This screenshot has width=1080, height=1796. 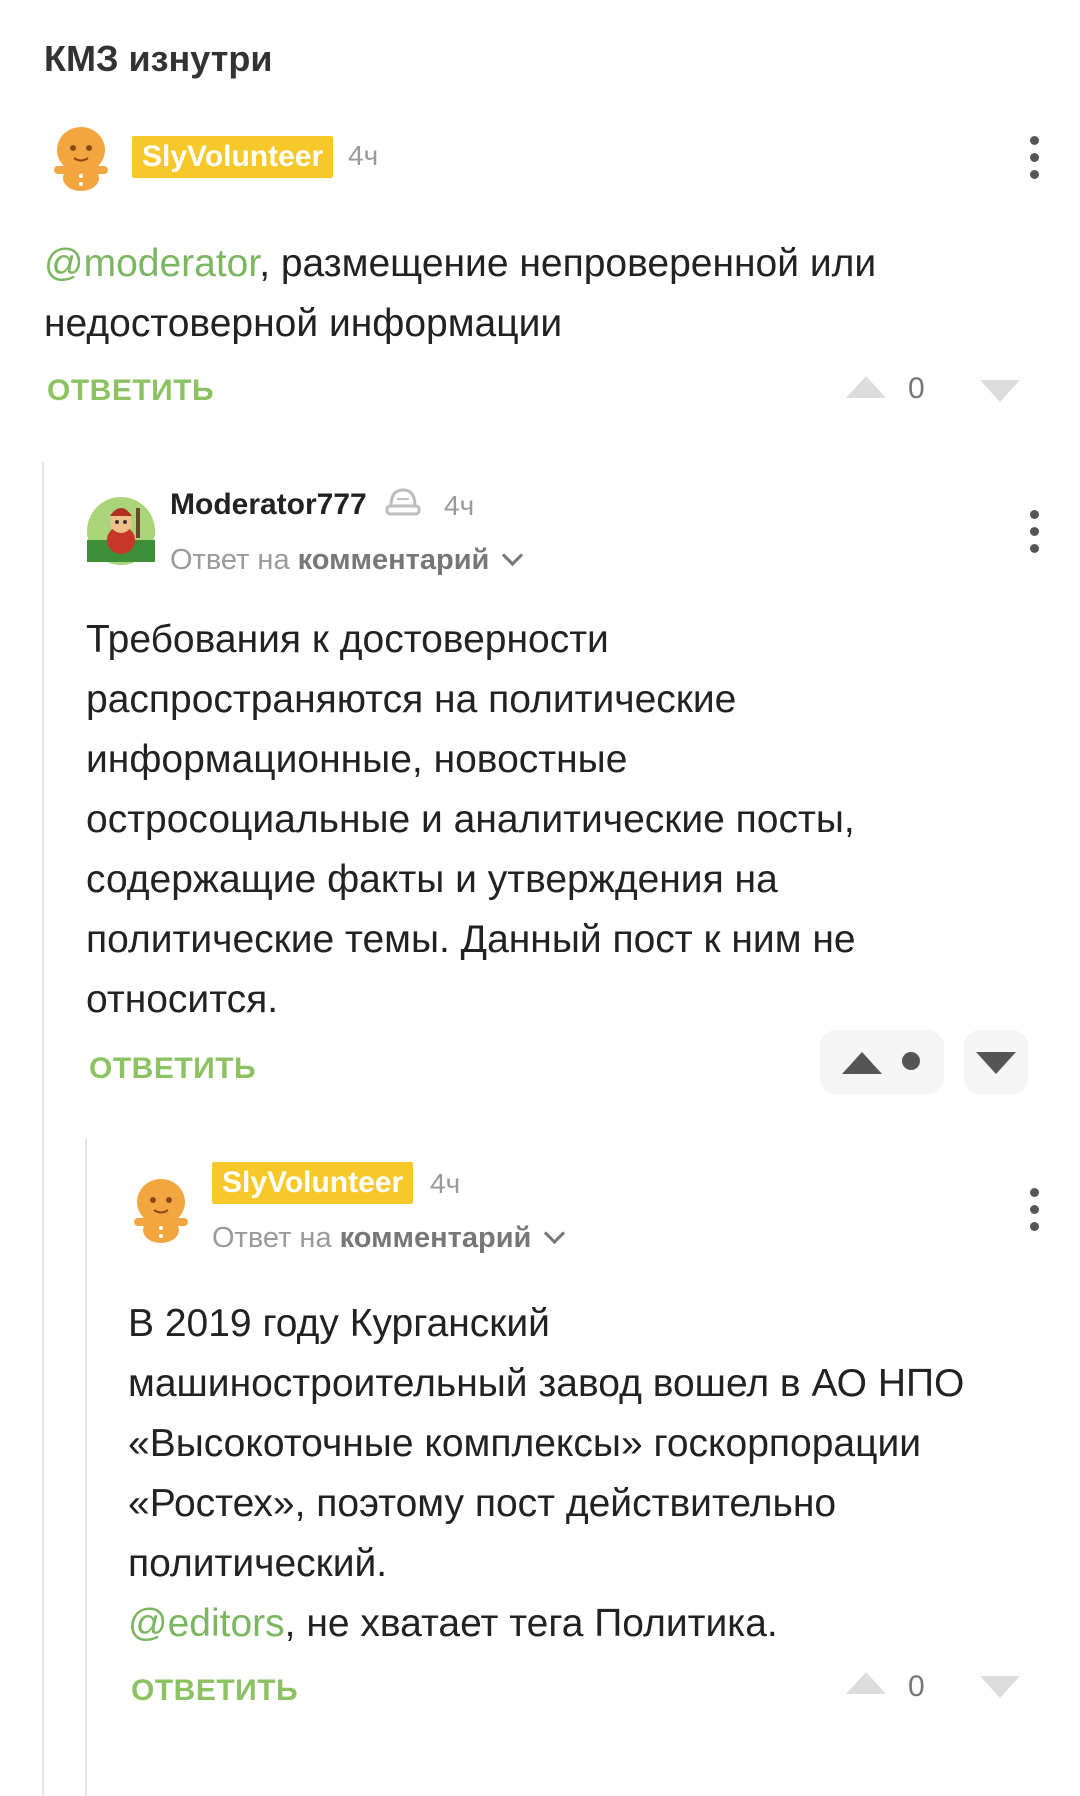 What do you see at coordinates (866, 1683) in the screenshot?
I see `upvote-icon` at bounding box center [866, 1683].